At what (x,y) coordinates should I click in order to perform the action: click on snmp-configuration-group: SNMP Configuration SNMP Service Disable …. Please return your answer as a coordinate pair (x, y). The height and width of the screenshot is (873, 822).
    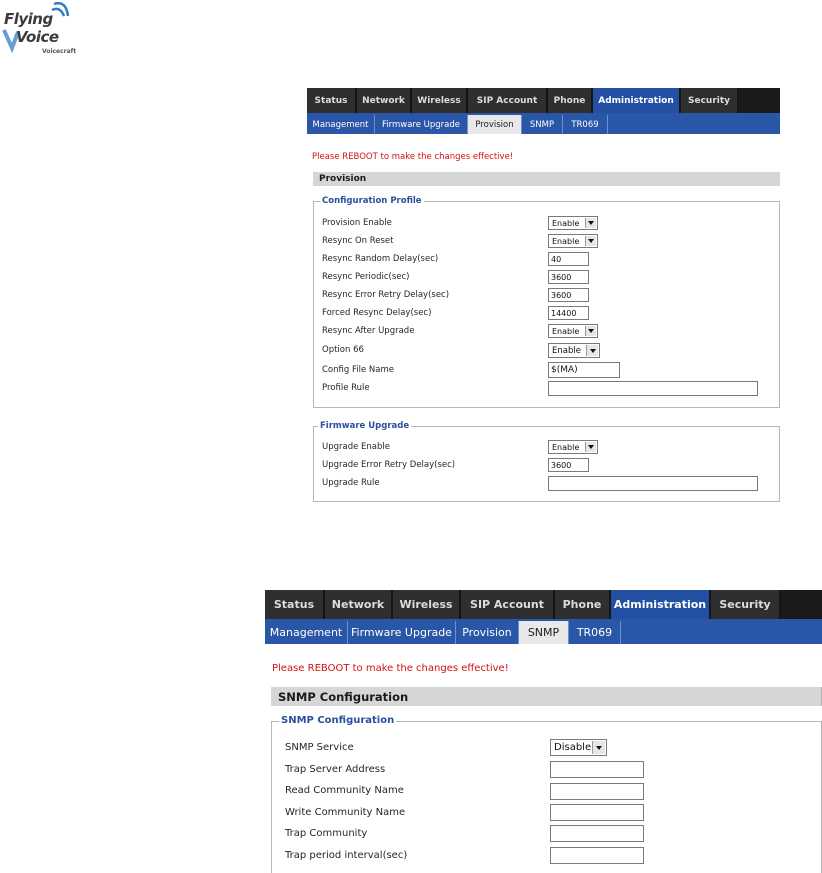
    Looking at the image, I should click on (546, 794).